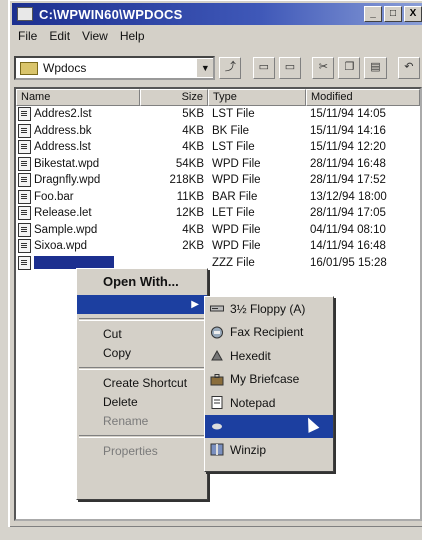 The height and width of the screenshot is (540, 422). Describe the element at coordinates (142, 436) in the screenshot. I see `menu-separator` at that location.